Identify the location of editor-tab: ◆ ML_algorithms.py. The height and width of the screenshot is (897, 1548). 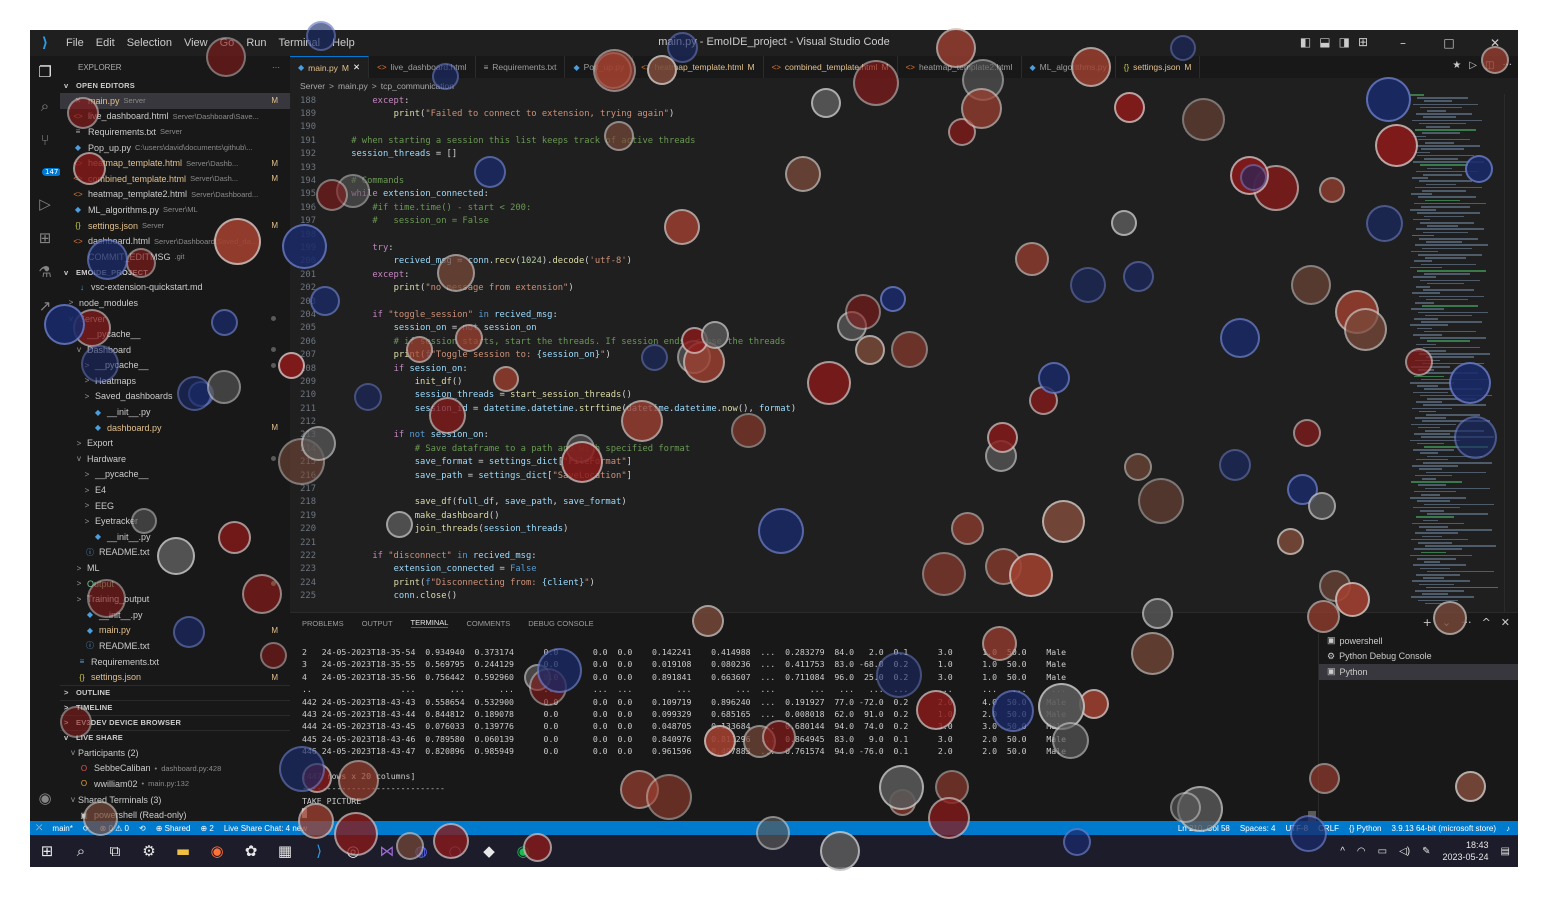
(1069, 67).